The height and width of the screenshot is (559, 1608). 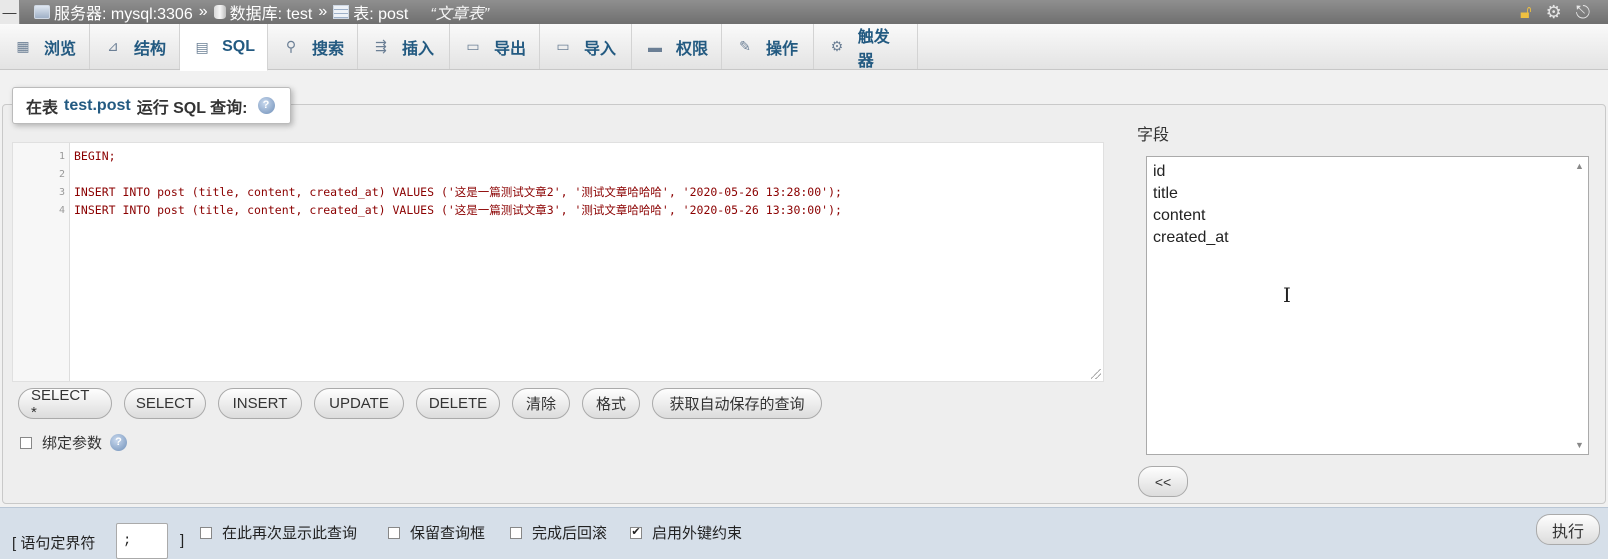 I want to click on gear-icon: ⚙, so click(x=1554, y=12).